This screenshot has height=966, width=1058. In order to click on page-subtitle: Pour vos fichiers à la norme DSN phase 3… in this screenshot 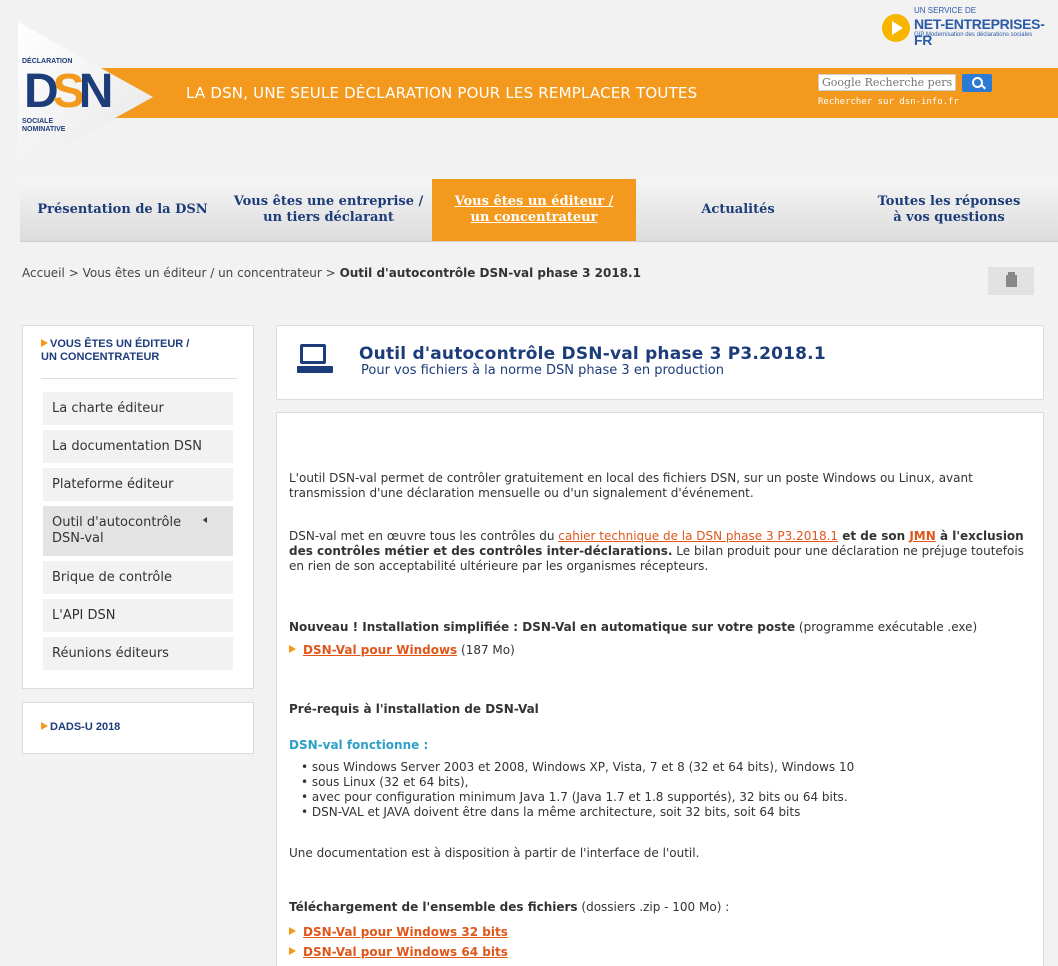, I will do `click(543, 370)`.